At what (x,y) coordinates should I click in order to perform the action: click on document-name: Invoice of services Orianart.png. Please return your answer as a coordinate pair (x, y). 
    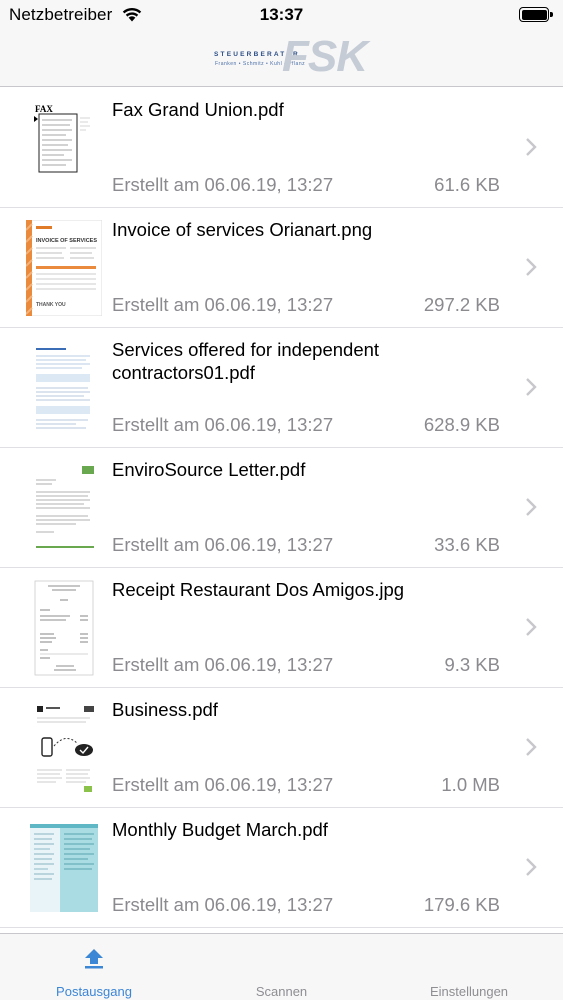
    Looking at the image, I should click on (242, 229).